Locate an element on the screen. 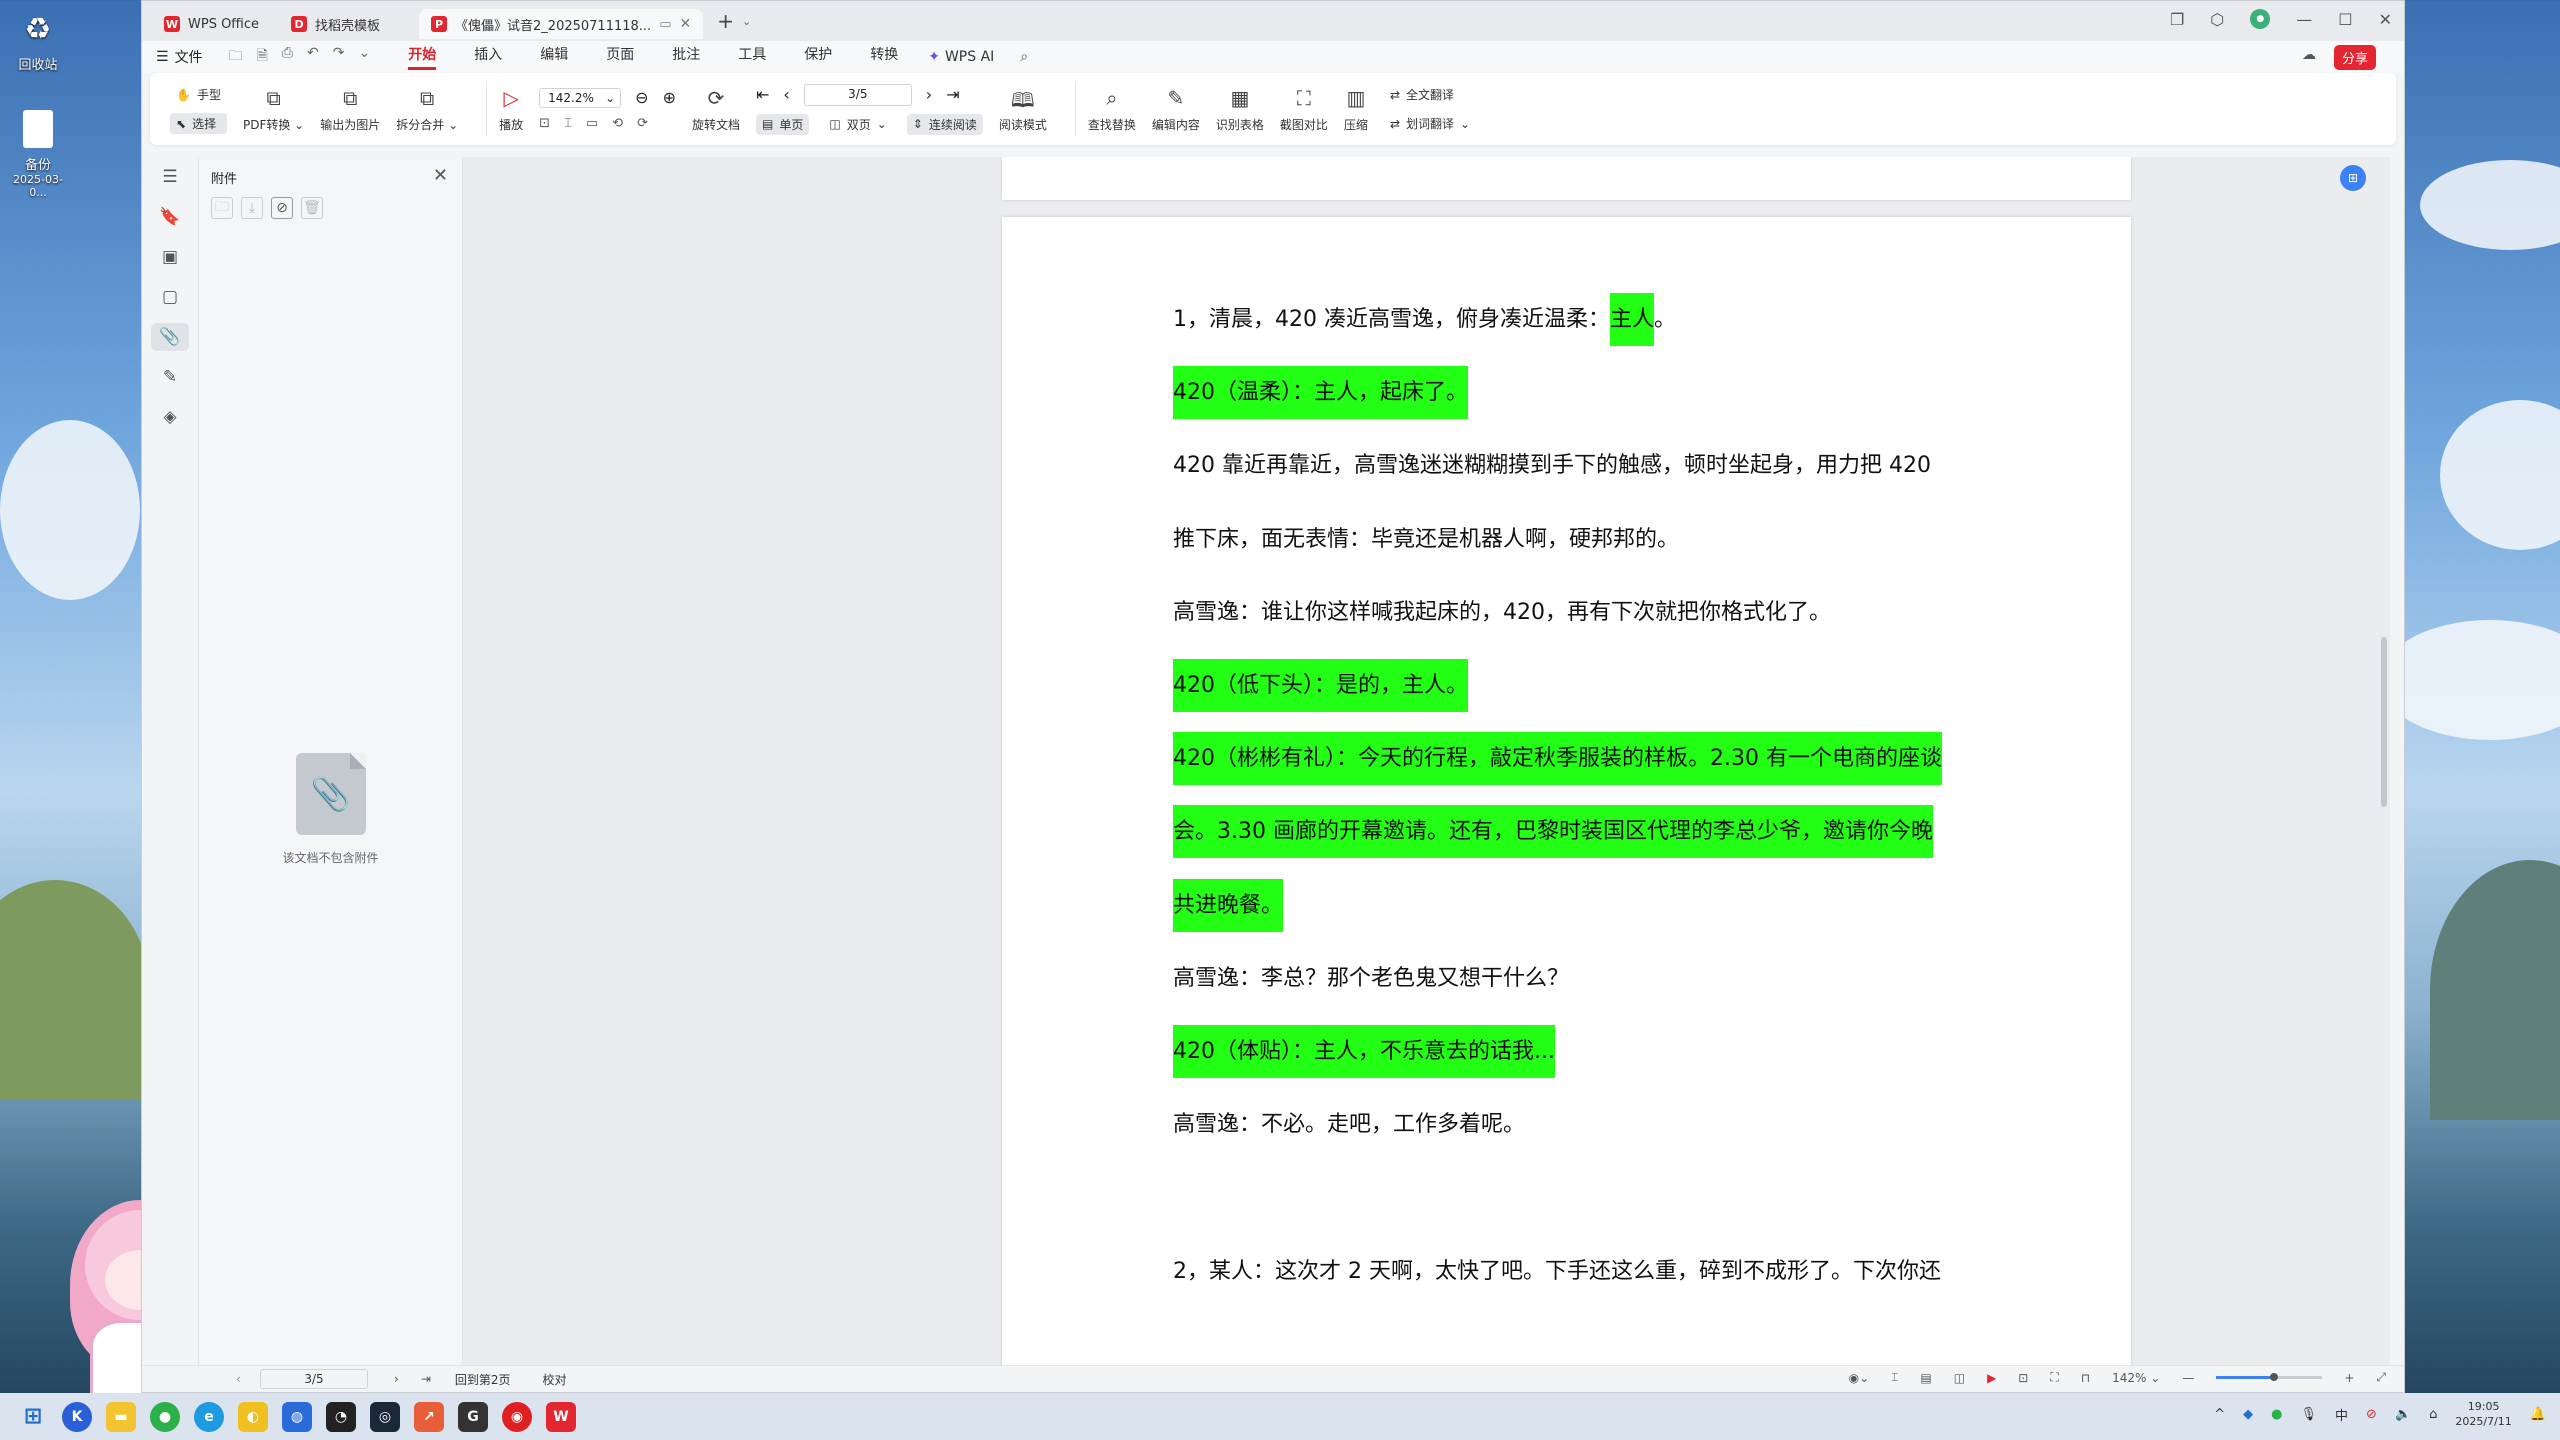  share-button: 分享 is located at coordinates (2354, 57).